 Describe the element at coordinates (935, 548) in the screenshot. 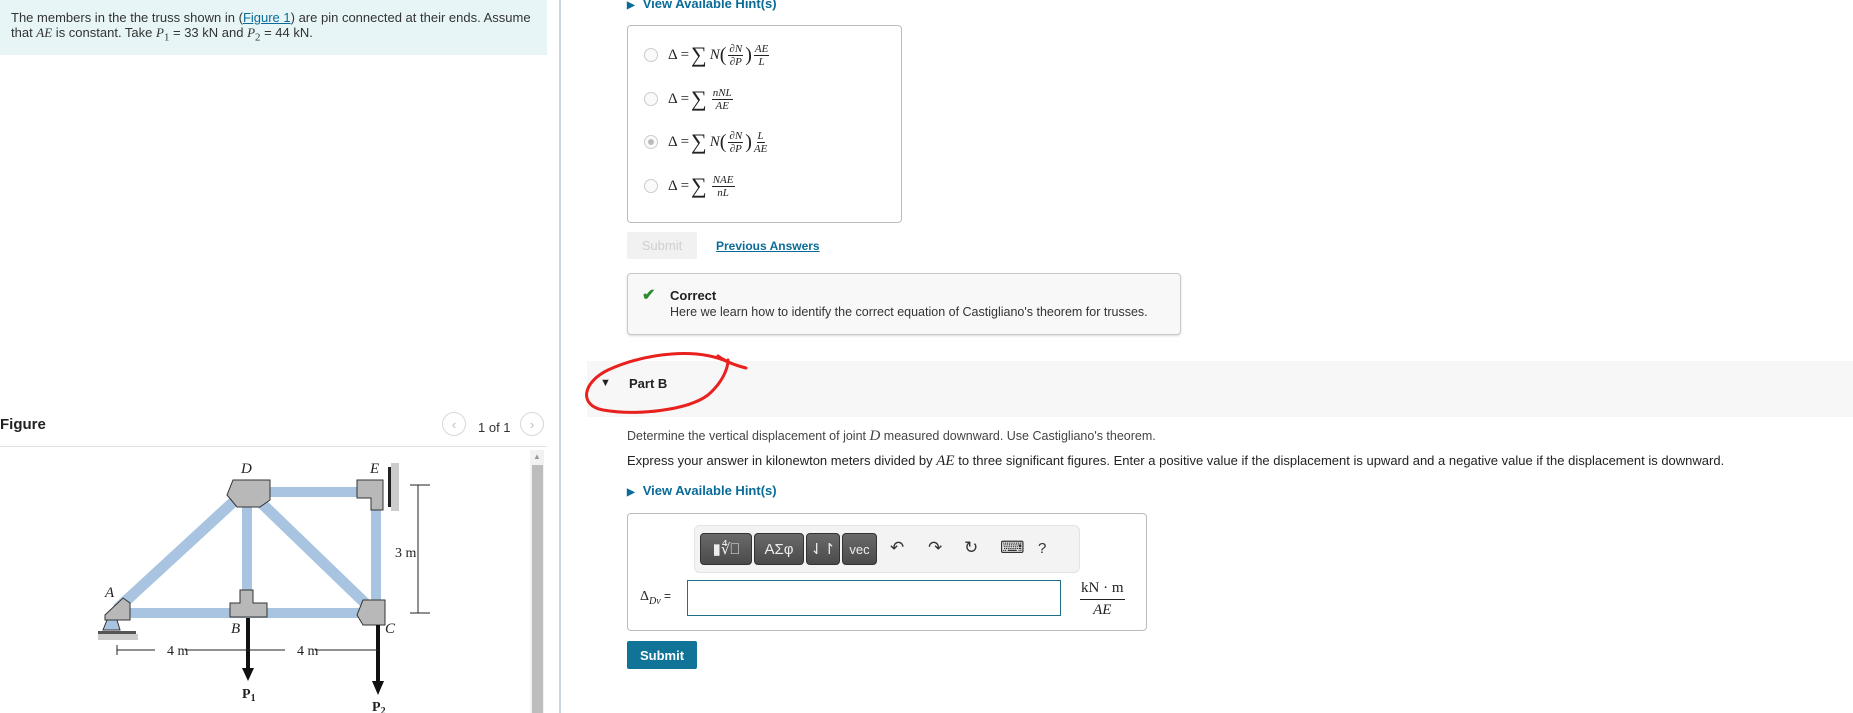

I see `redo-icon: ↷` at that location.